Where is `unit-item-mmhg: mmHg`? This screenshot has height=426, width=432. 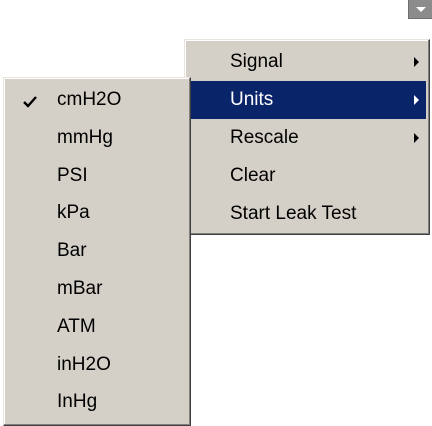 unit-item-mmhg: mmHg is located at coordinates (97, 138).